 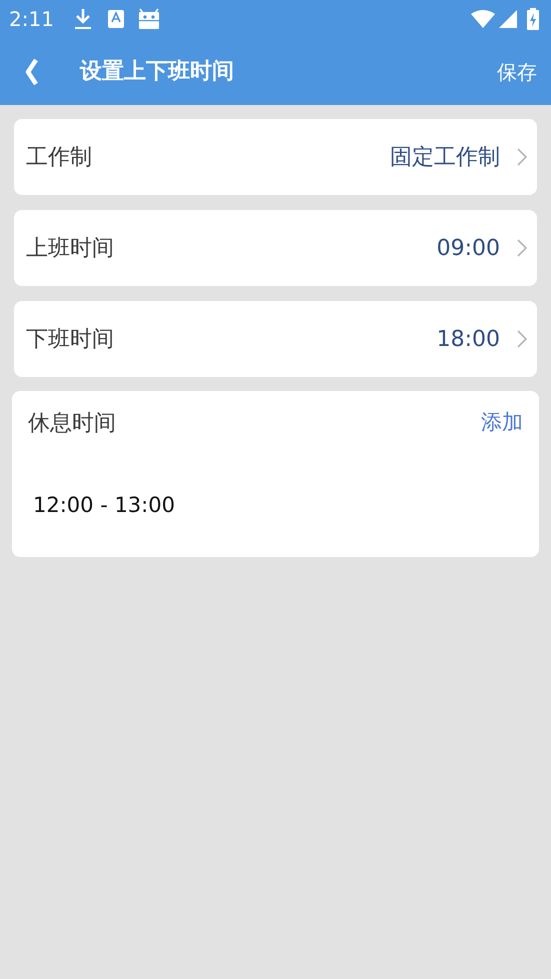 I want to click on battery-icon, so click(x=533, y=19).